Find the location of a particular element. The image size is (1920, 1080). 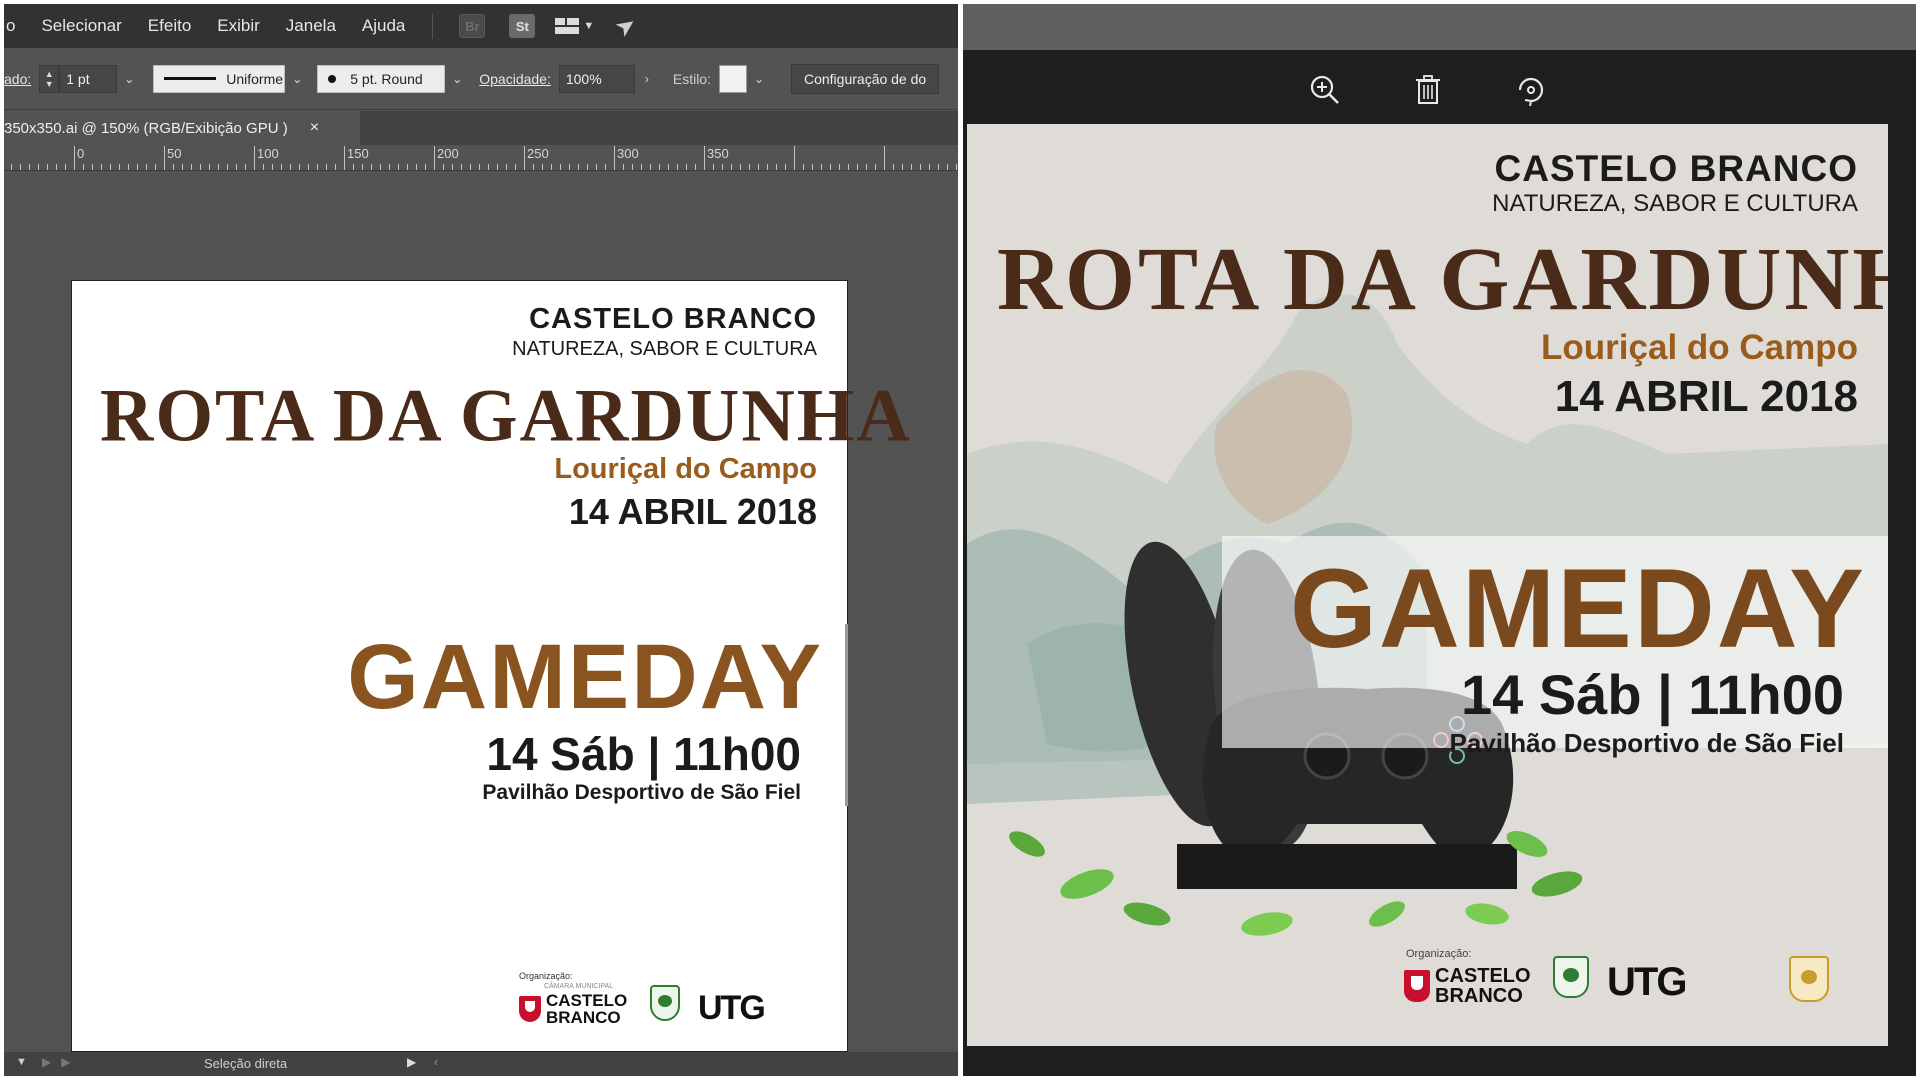

poster-time: 14 Sáb | 11h00 is located at coordinates (643, 754).